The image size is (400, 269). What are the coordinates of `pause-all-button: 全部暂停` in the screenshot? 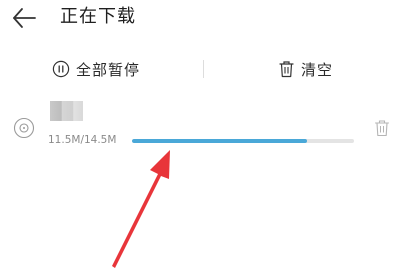 It's located at (96, 69).